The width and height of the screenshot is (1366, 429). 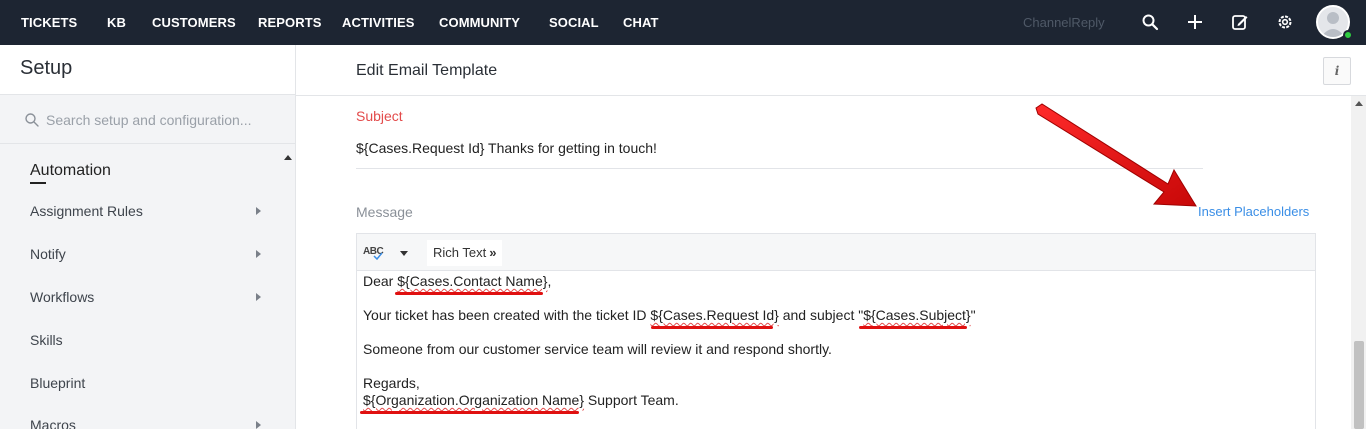 I want to click on editor-toolbar: ABC Rich Text», so click(x=836, y=252).